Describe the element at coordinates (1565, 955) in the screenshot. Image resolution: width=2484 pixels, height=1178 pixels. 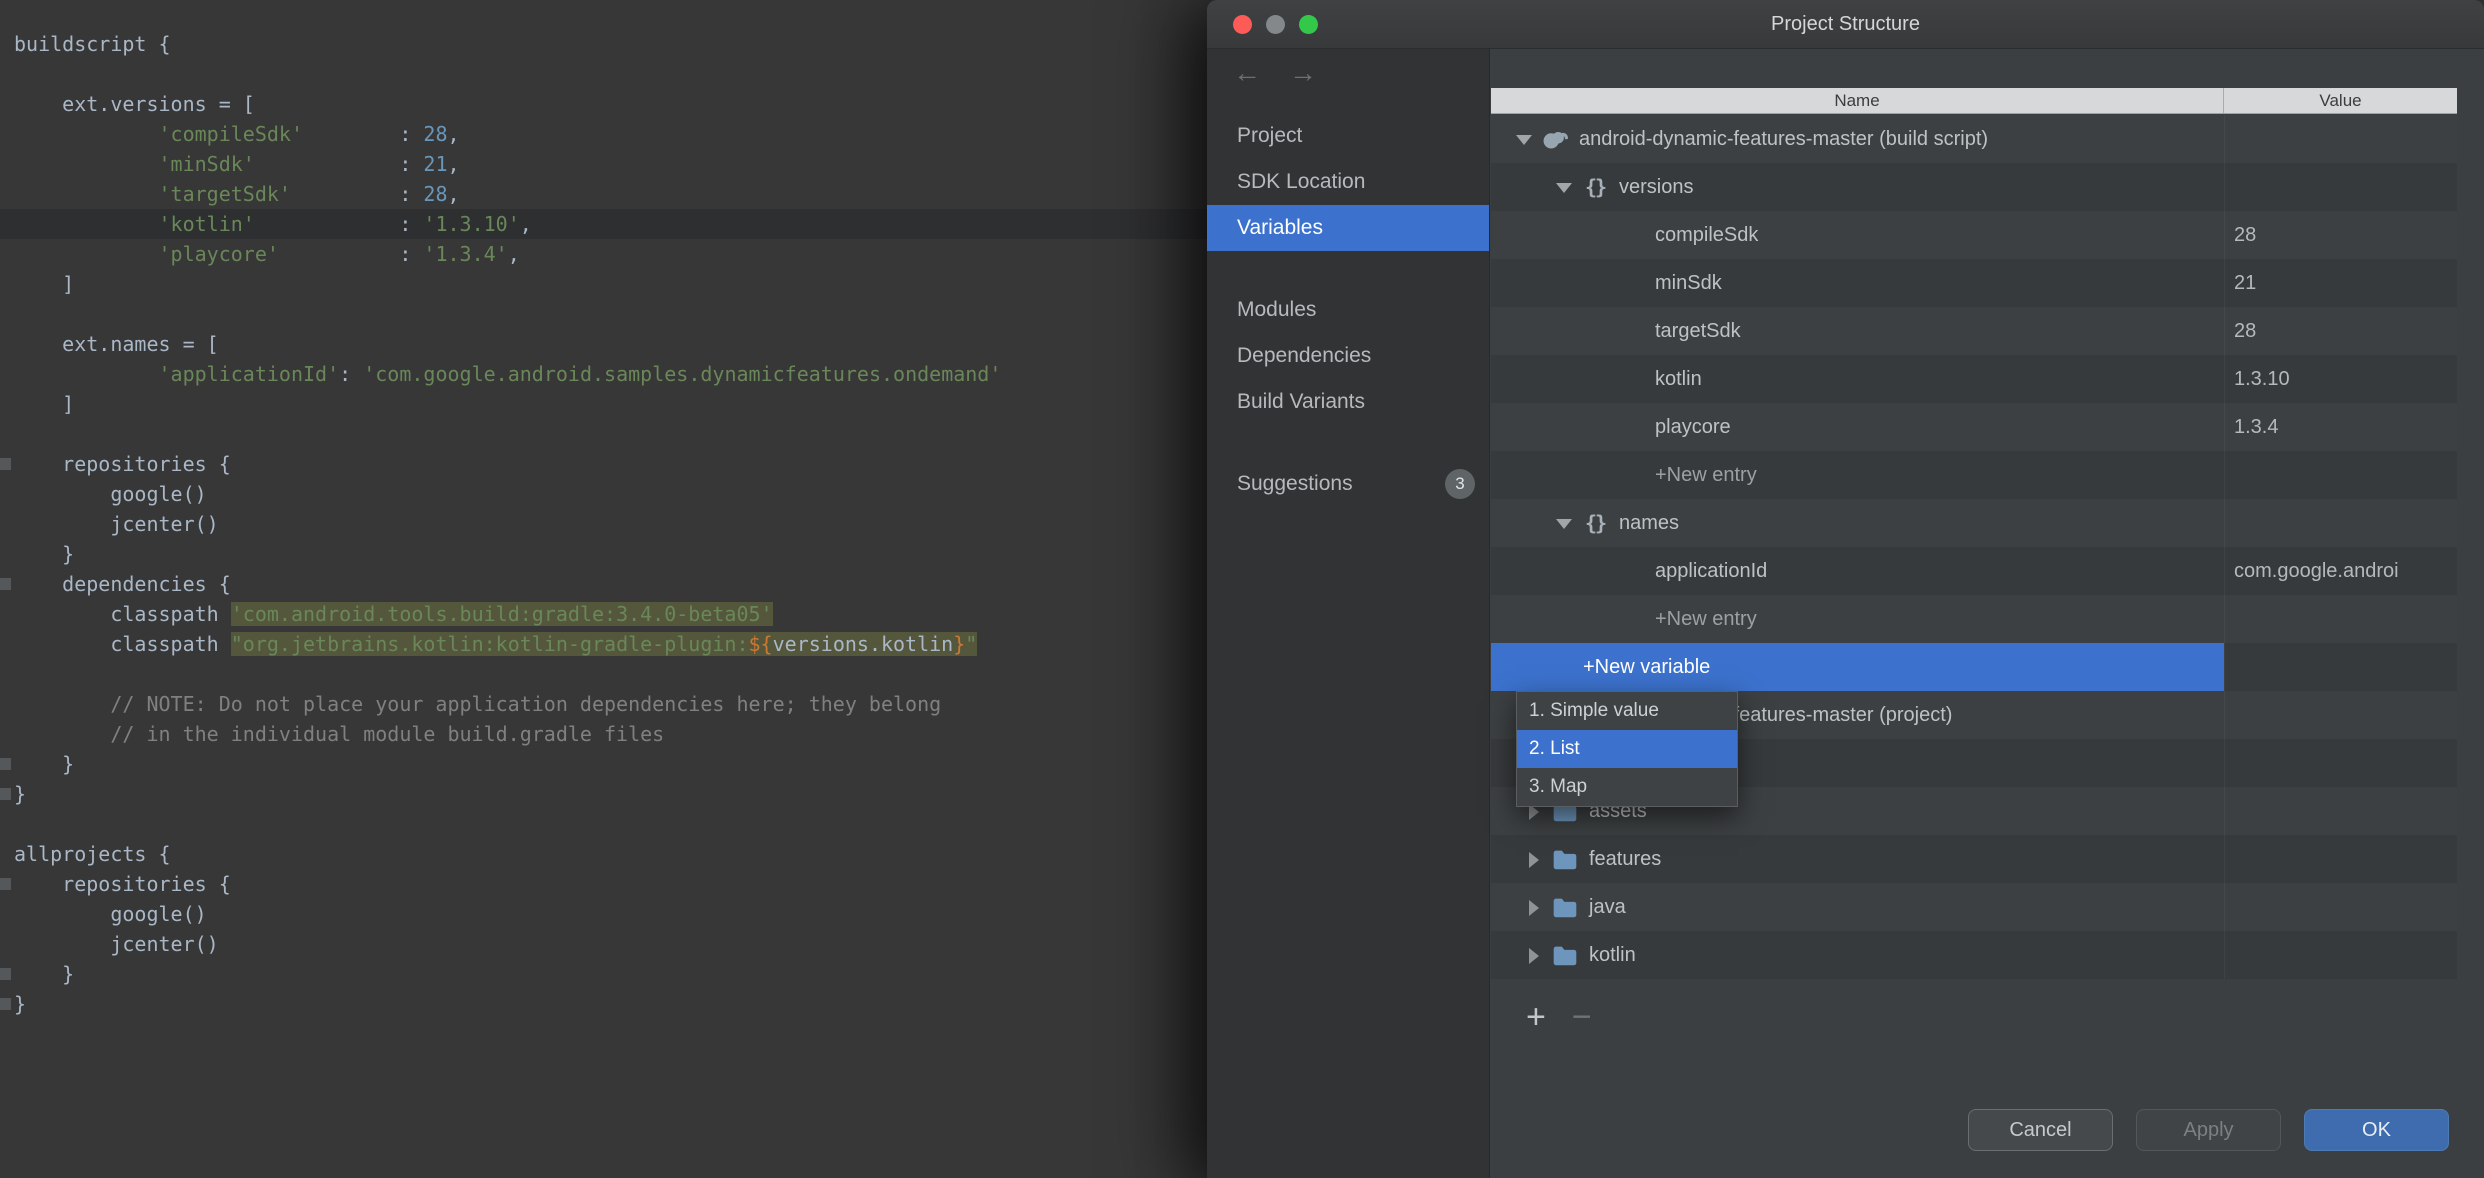
I see `folder-icon` at that location.